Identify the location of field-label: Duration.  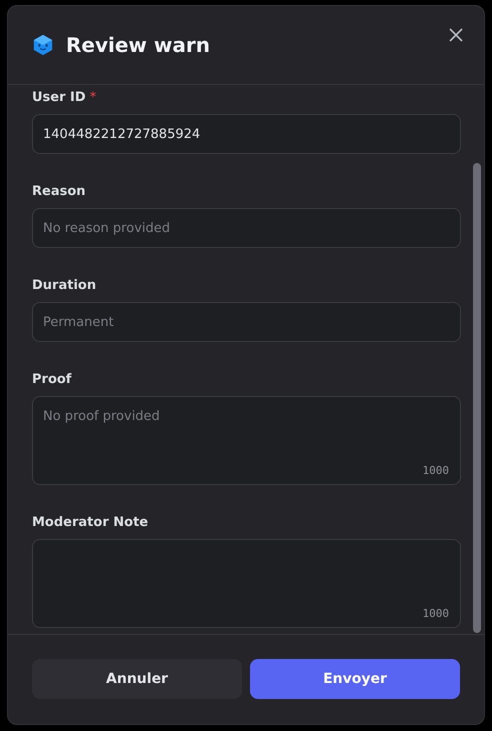
(64, 285).